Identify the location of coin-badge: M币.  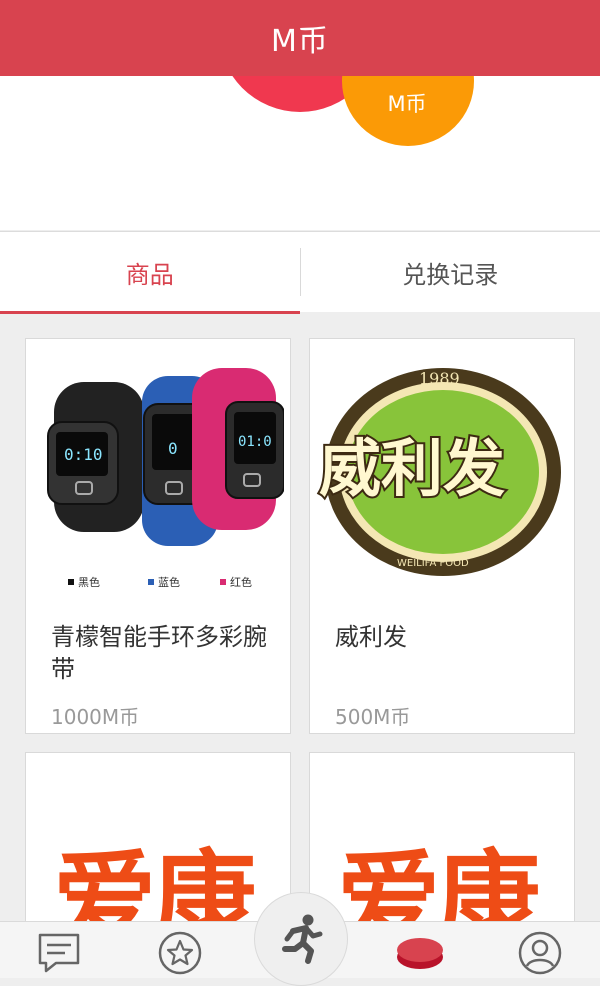
(408, 111).